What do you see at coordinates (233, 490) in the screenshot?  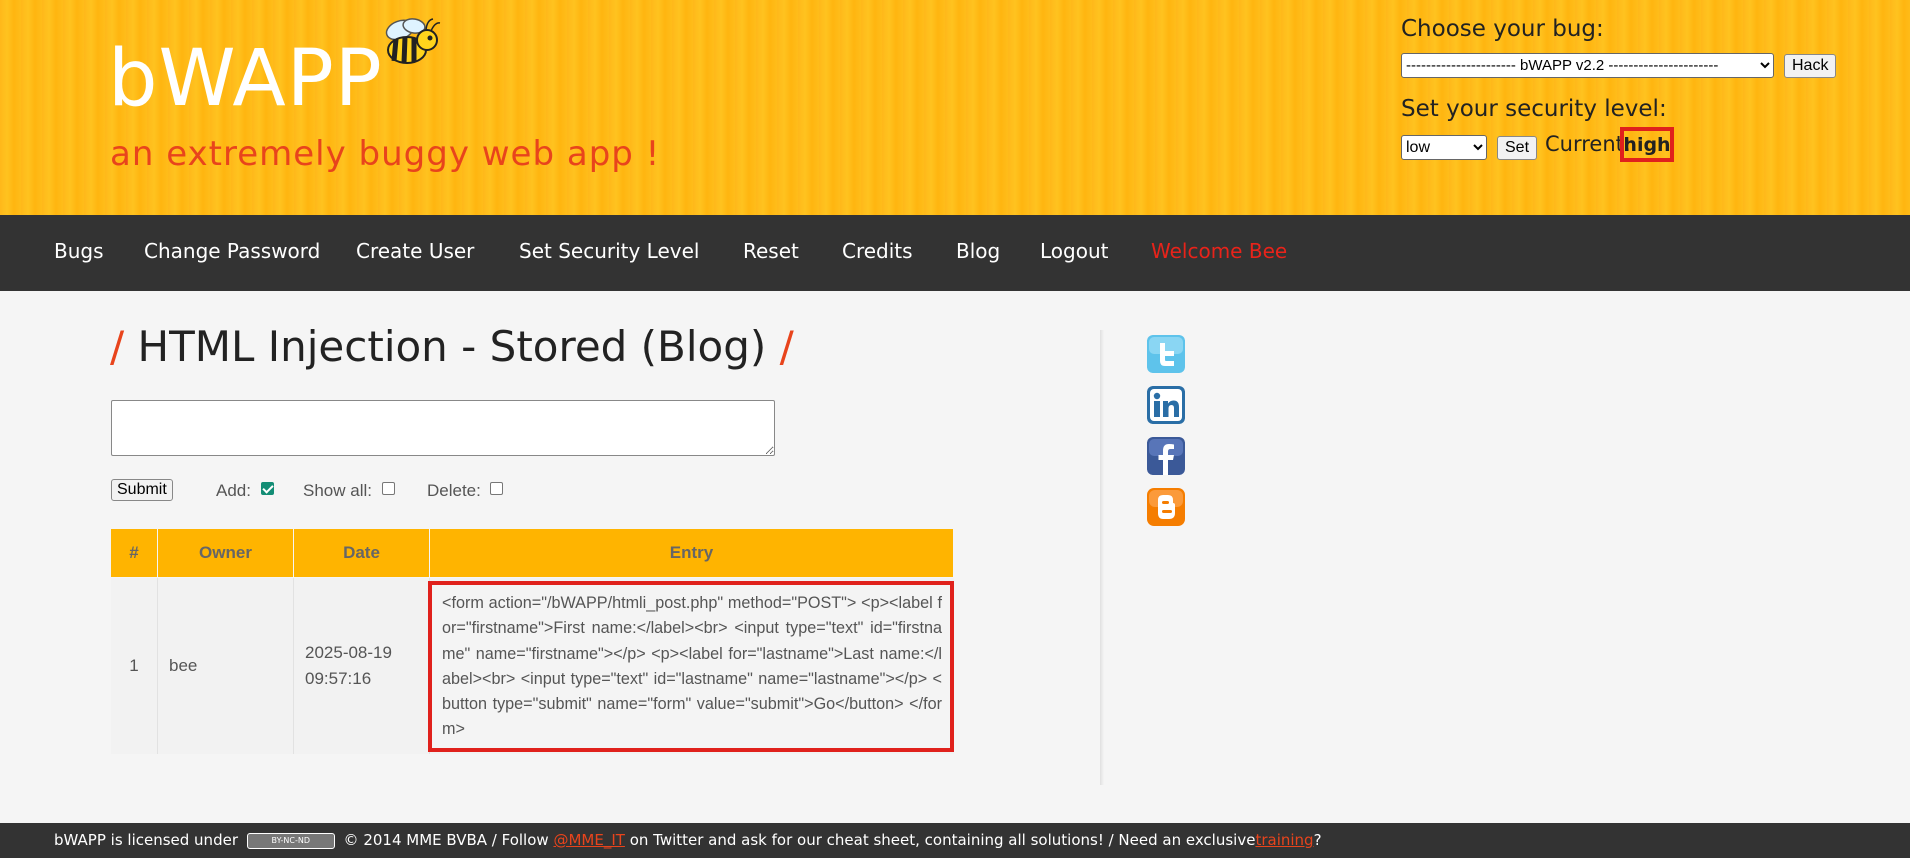 I see `add-label: Add:` at bounding box center [233, 490].